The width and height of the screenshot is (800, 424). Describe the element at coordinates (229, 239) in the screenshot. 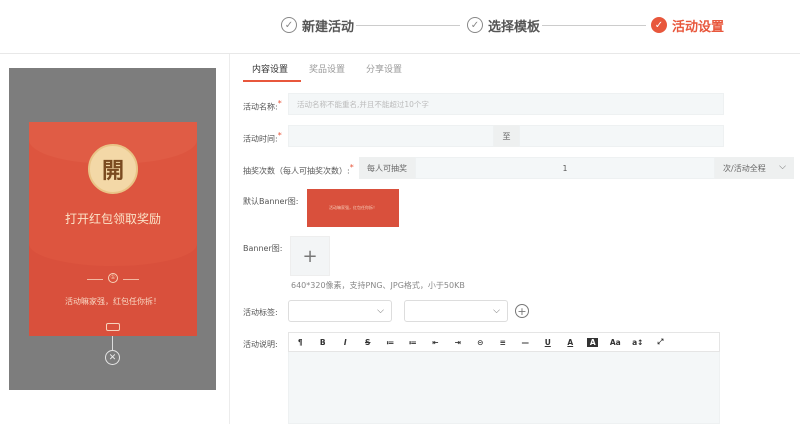

I see `vertical-divider` at that location.